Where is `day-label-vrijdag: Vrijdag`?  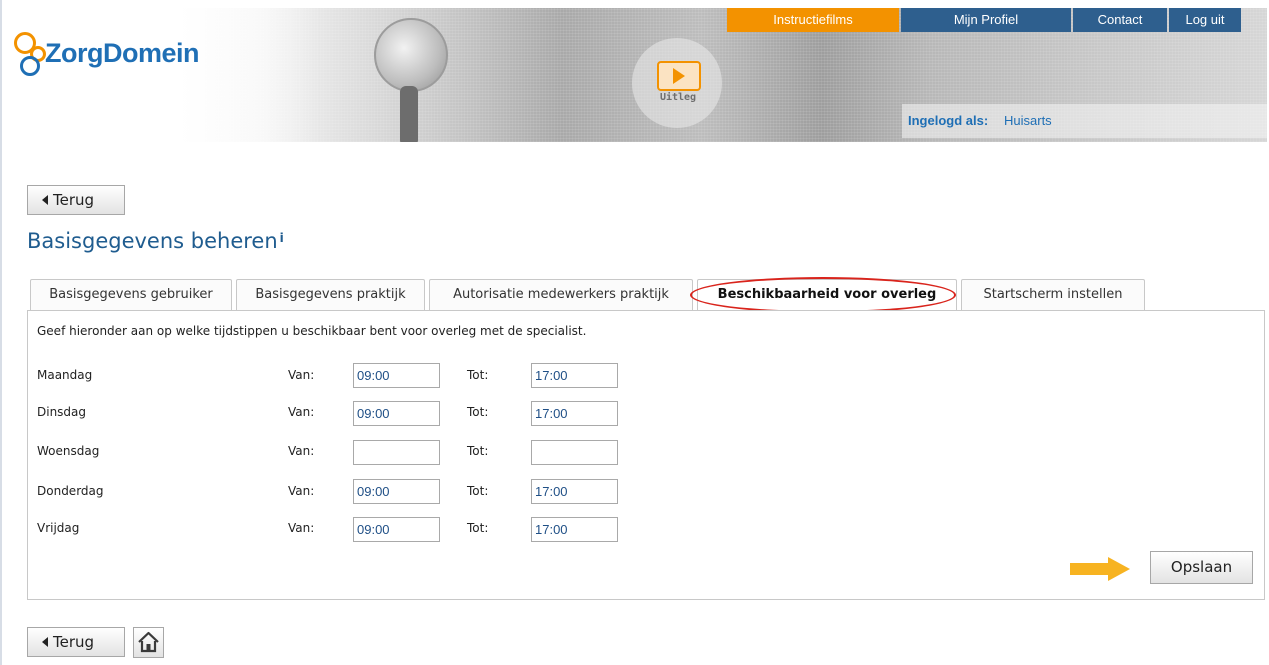 day-label-vrijdag: Vrijdag is located at coordinates (58, 528).